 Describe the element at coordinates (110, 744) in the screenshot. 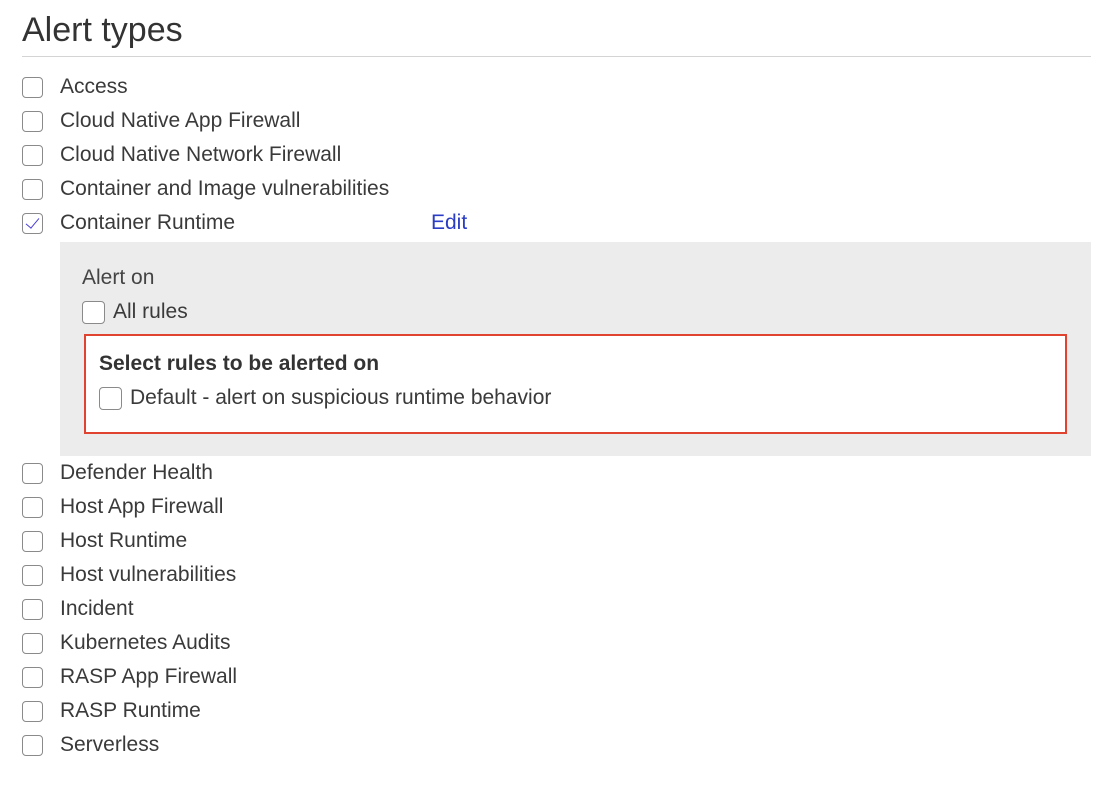

I see `alert-type-label: Serverless` at that location.